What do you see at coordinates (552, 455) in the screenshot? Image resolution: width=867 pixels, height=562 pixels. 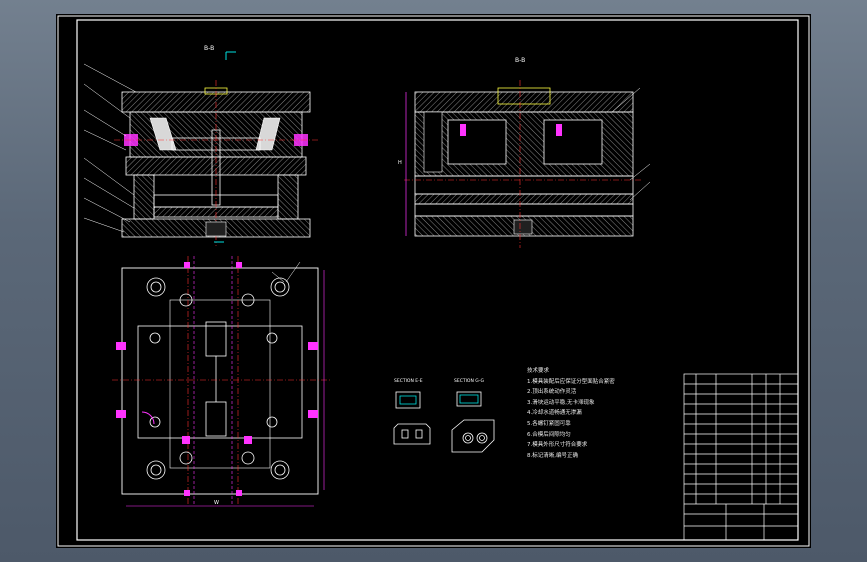 I see `note-line: 8.标记清晰,编号正确` at bounding box center [552, 455].